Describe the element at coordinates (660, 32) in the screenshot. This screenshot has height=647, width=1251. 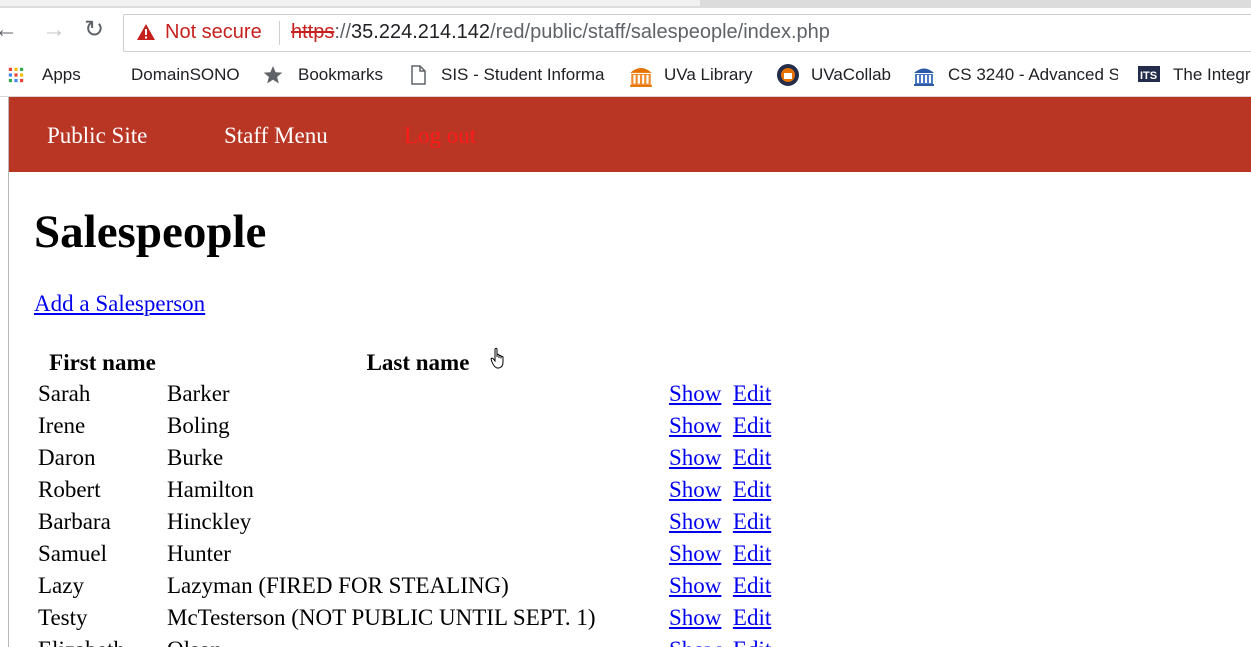
I see `url-path: /red/public/staff/salespeople/index.php` at that location.